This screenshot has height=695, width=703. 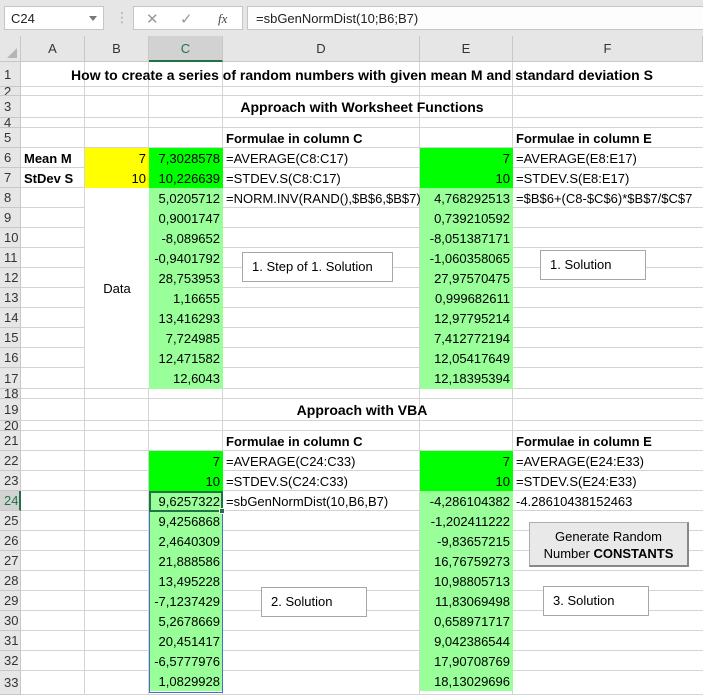 I want to click on drag-handle-icon: ⋮, so click(x=122, y=17).